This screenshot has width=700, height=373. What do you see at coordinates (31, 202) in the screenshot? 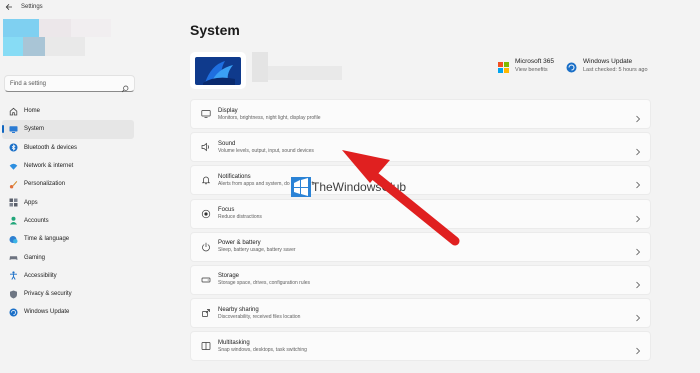
I see `sidebar-item-label: Apps` at bounding box center [31, 202].